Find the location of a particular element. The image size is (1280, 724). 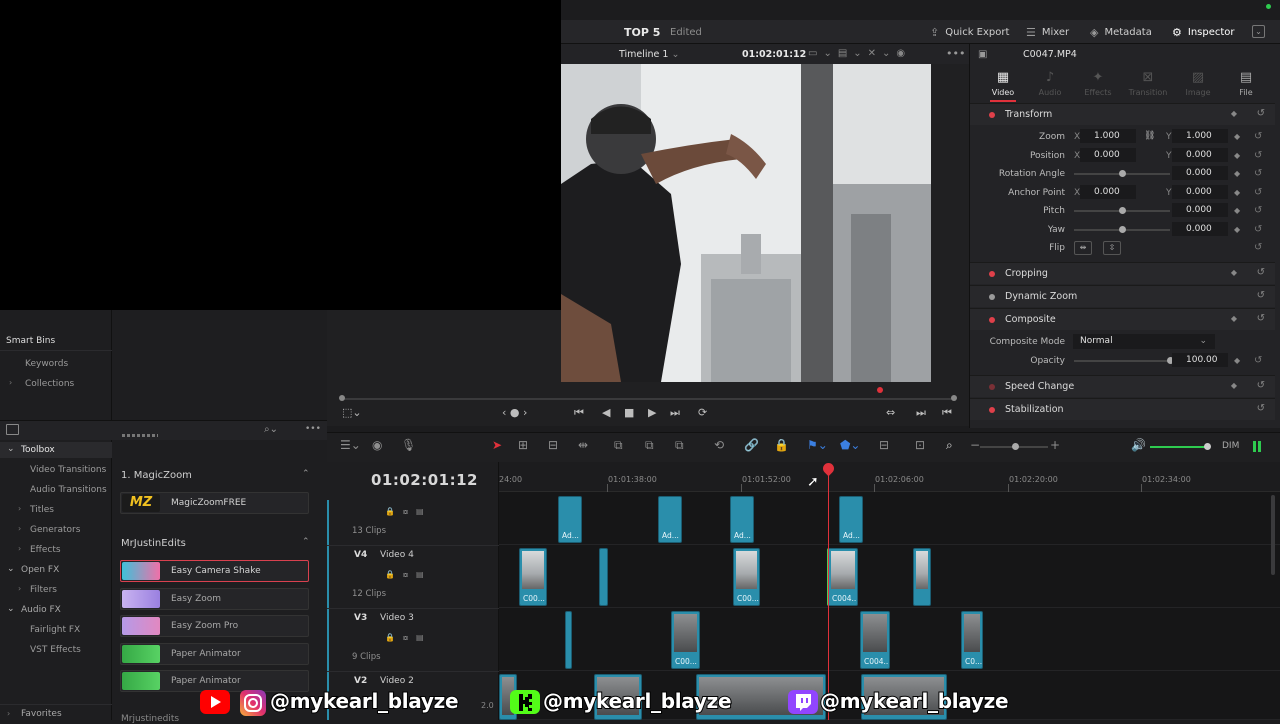

section-transform: Transform ◆ ↺ is located at coordinates (1122, 114).